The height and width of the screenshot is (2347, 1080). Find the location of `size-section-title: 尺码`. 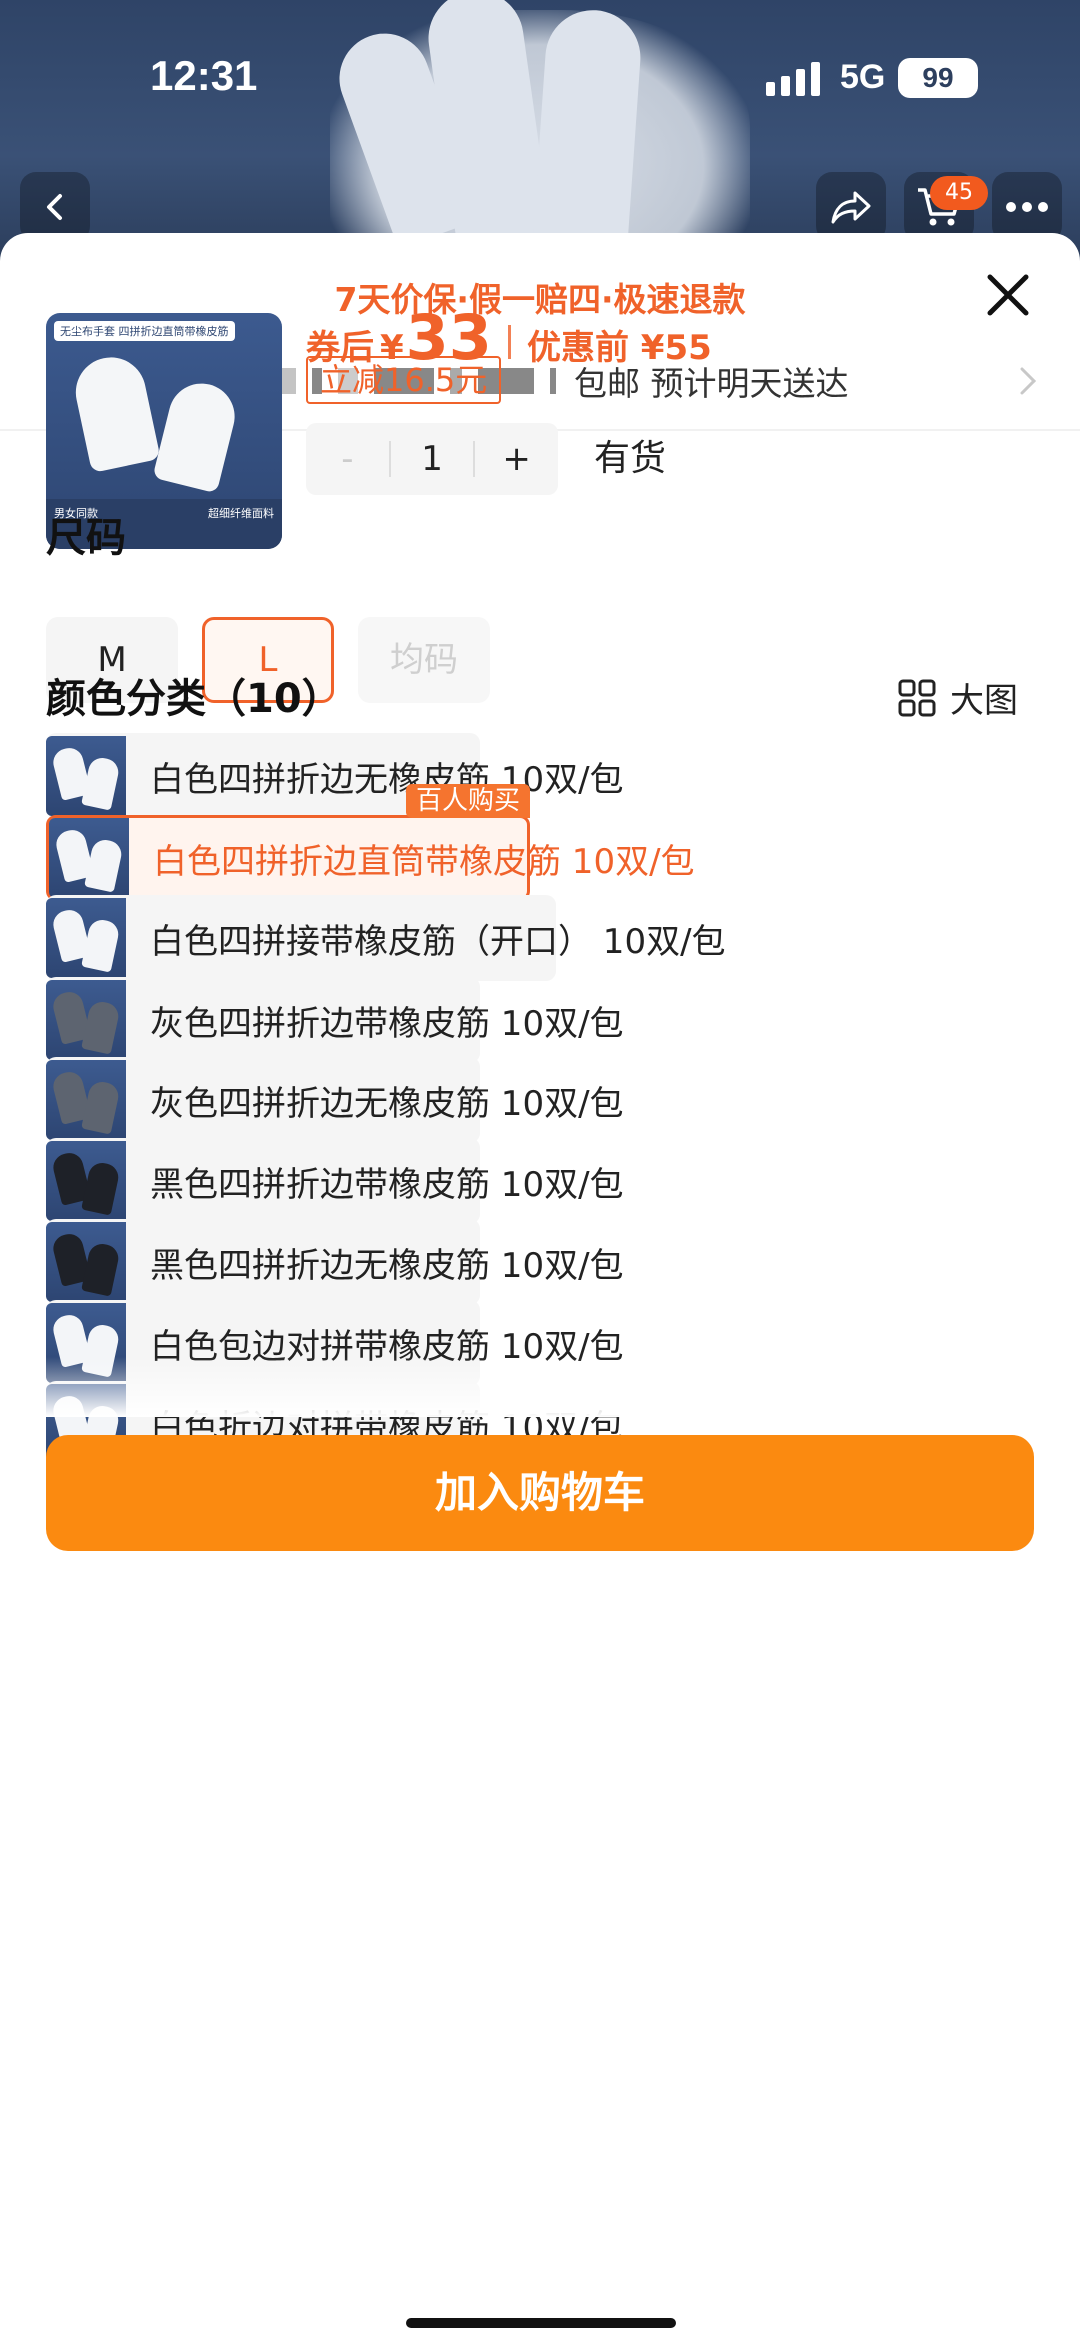

size-section-title: 尺码 is located at coordinates (86, 538).